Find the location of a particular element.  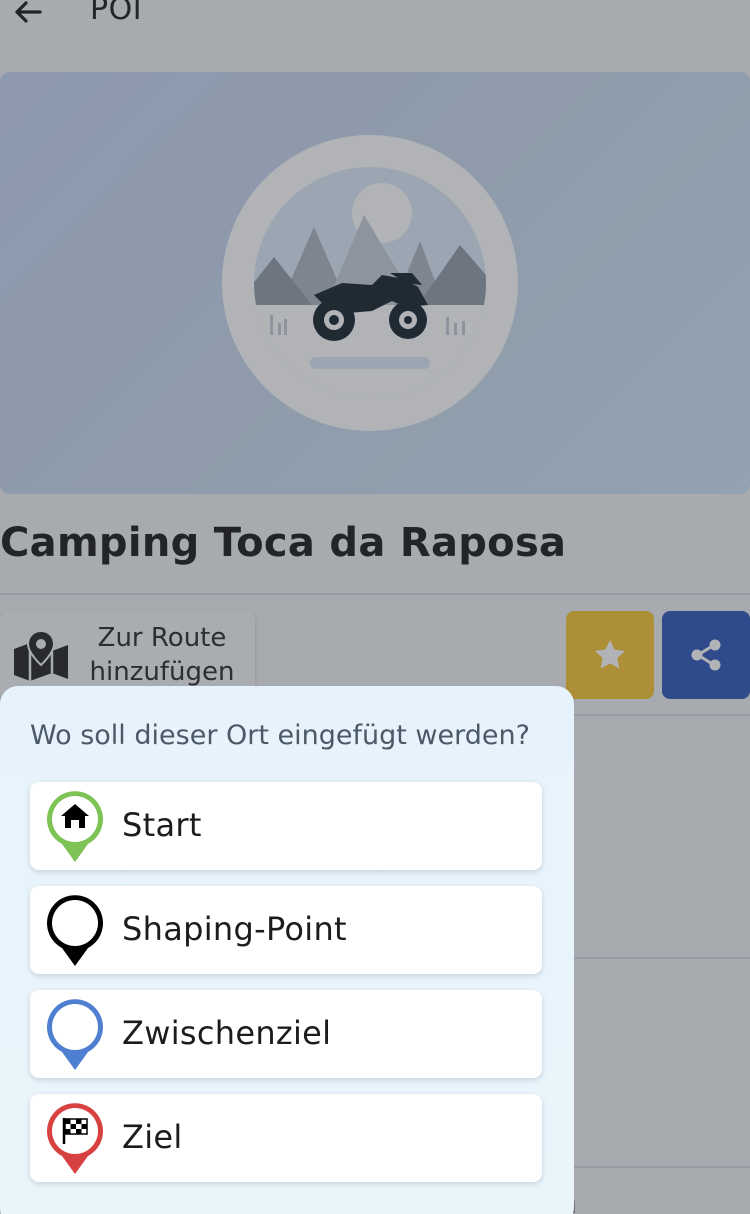

option-destination: Ziel is located at coordinates (286, 1138).